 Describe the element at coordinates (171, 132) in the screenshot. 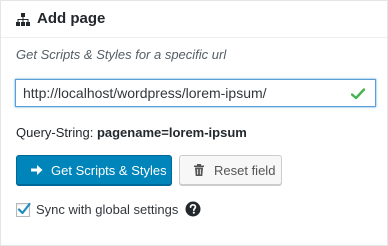

I see `query-string-value: pagename=lorem-ipsum` at that location.